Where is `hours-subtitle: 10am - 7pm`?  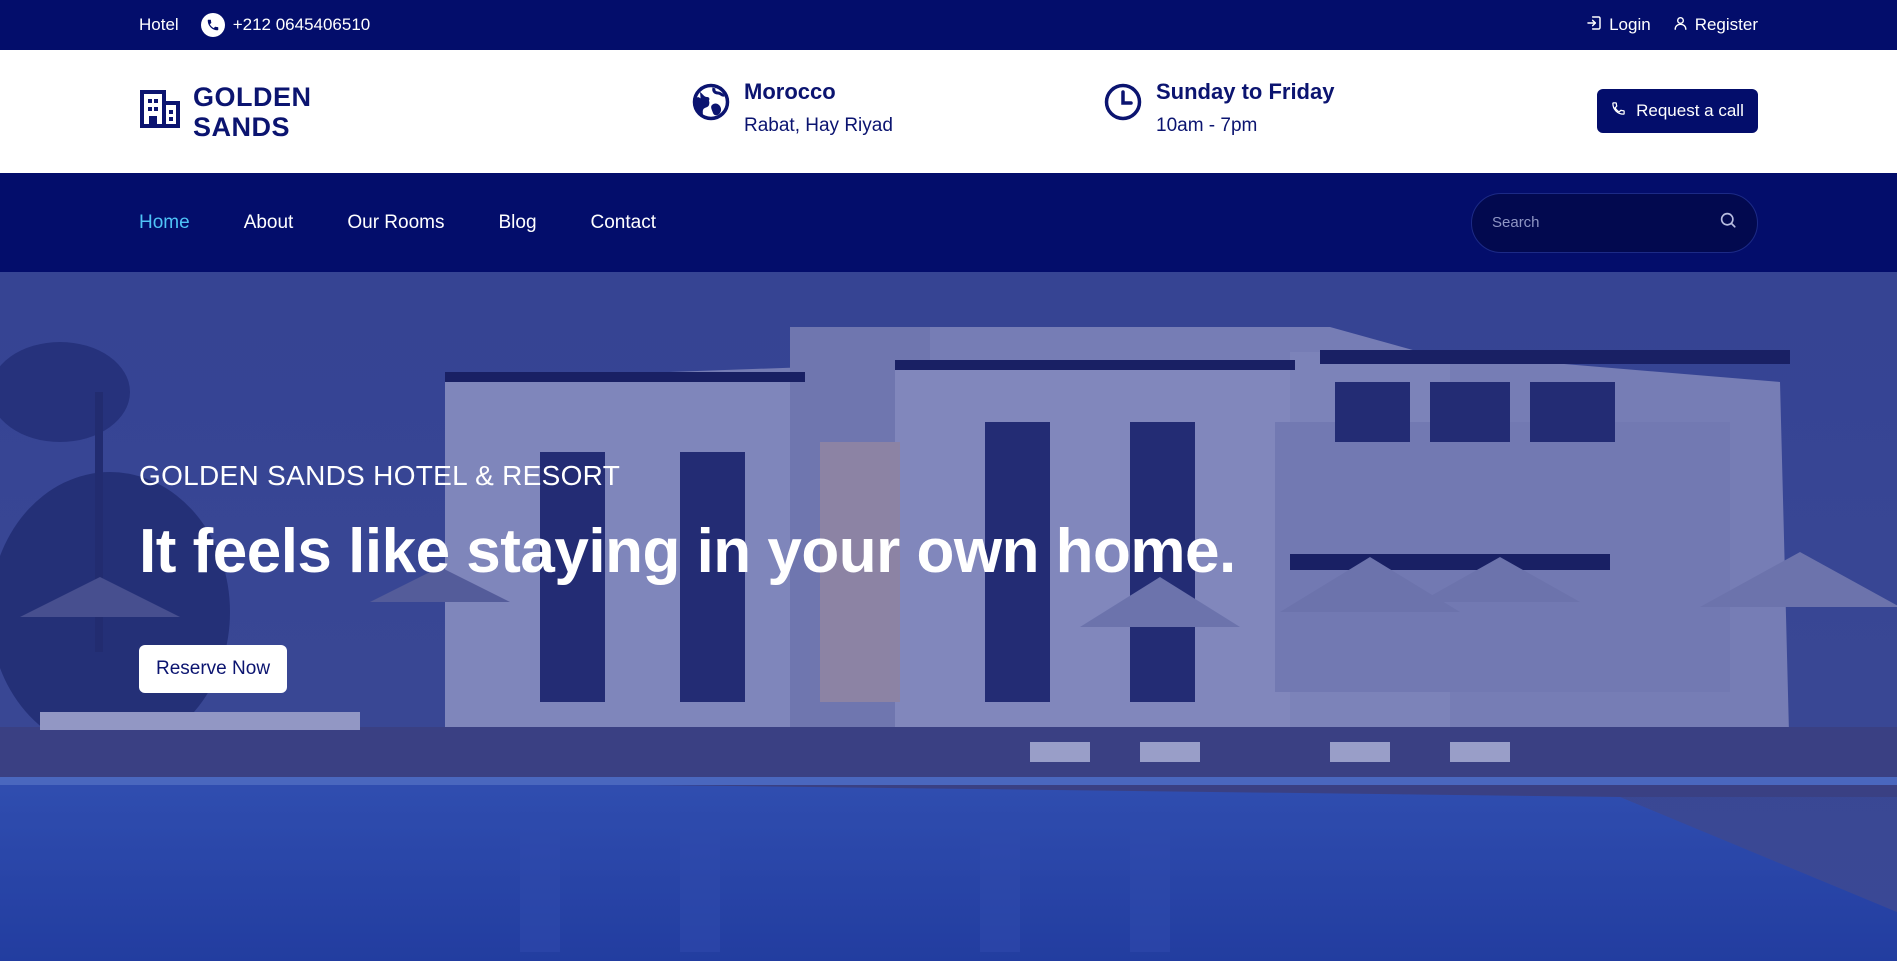 hours-subtitle: 10am - 7pm is located at coordinates (1207, 125).